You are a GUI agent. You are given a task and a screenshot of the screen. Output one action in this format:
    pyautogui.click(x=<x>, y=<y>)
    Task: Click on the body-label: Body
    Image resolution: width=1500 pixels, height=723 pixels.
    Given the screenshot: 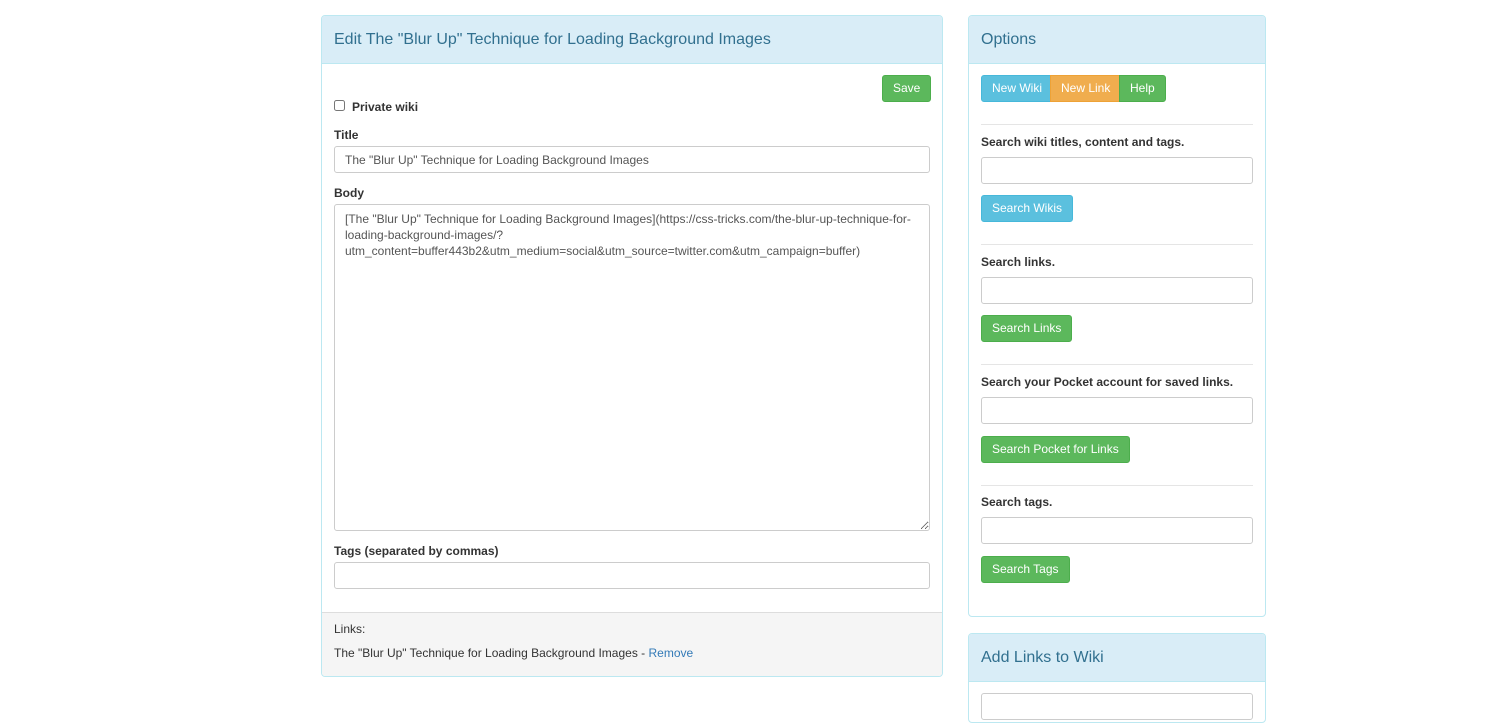 What is the action you would take?
    pyautogui.click(x=349, y=193)
    